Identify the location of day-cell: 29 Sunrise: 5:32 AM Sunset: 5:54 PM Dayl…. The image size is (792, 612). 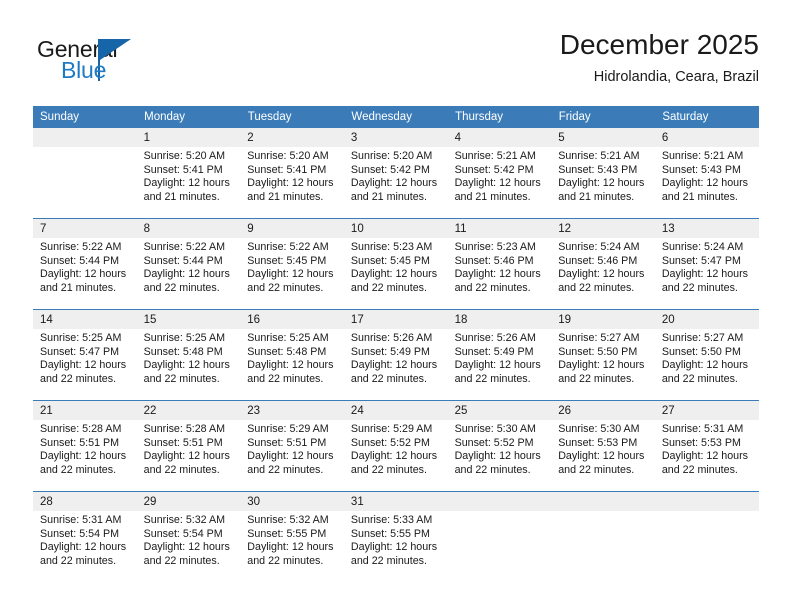
(188, 536).